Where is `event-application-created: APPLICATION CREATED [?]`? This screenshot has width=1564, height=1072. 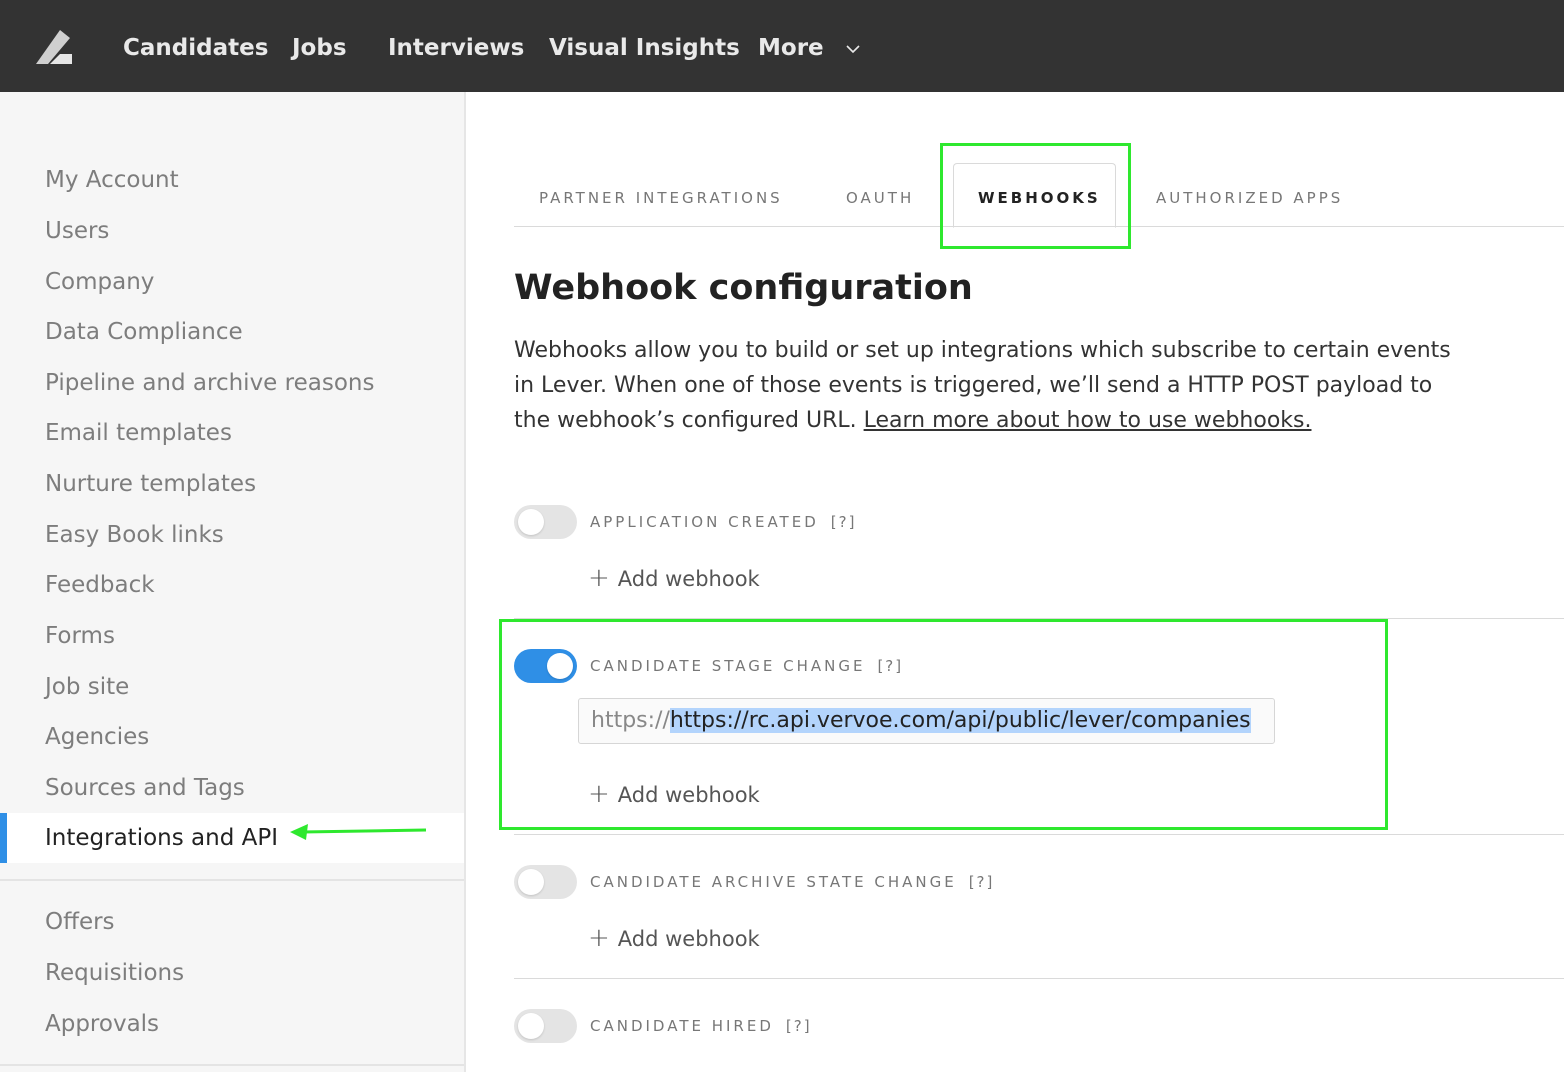
event-application-created: APPLICATION CREATED [?] is located at coordinates (723, 522).